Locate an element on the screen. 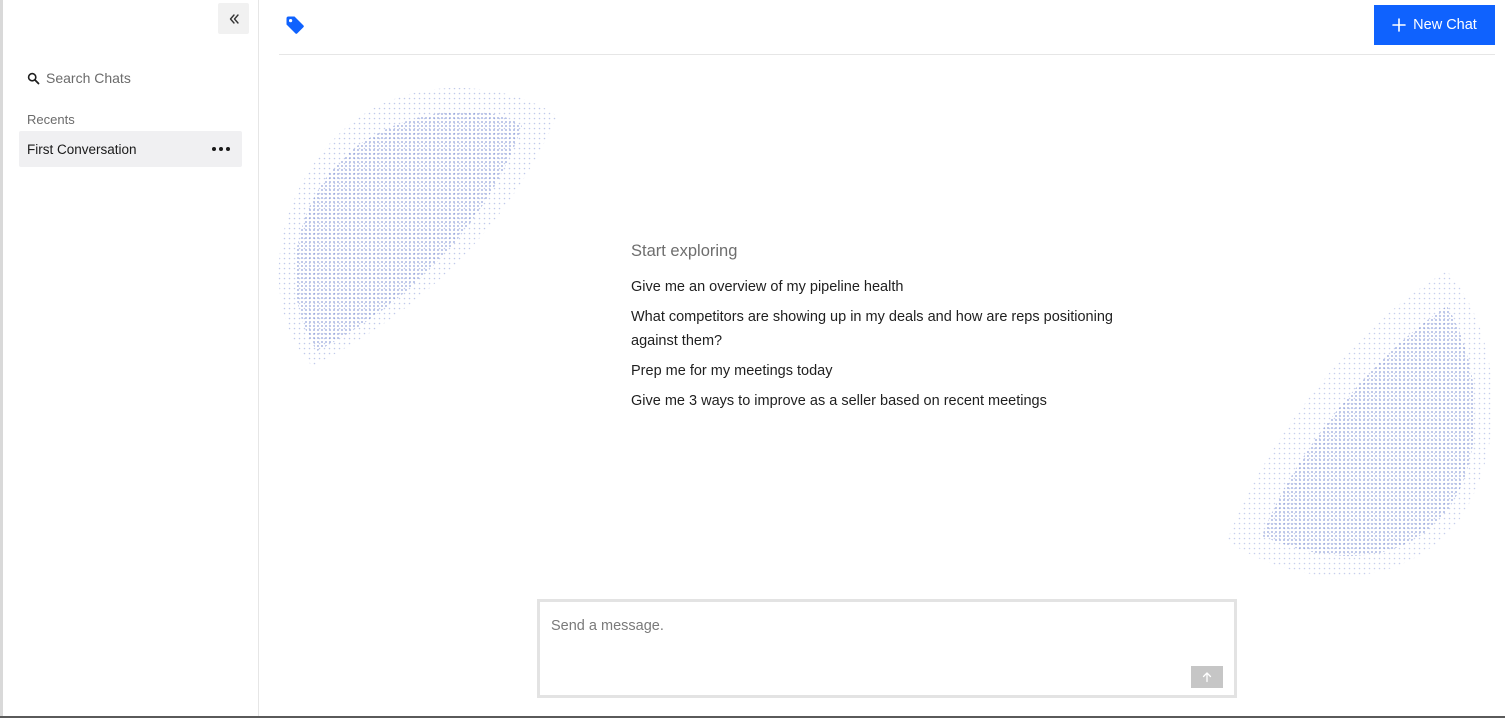 This screenshot has height=718, width=1505. send-button is located at coordinates (1207, 677).